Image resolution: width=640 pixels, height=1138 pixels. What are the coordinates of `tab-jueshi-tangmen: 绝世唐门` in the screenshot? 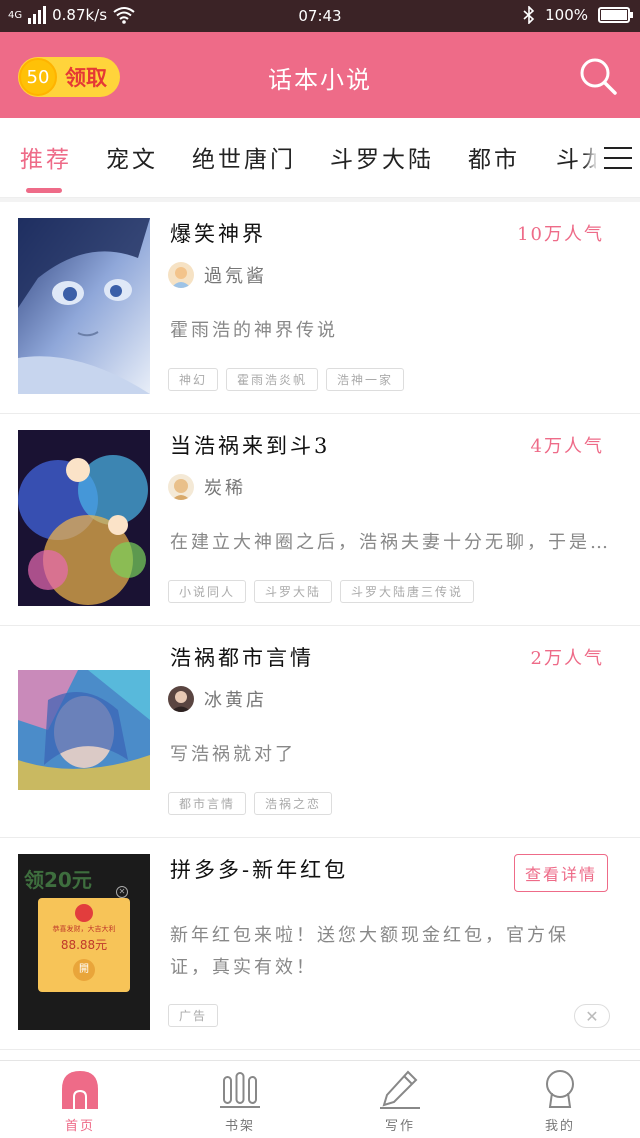 It's located at (244, 157).